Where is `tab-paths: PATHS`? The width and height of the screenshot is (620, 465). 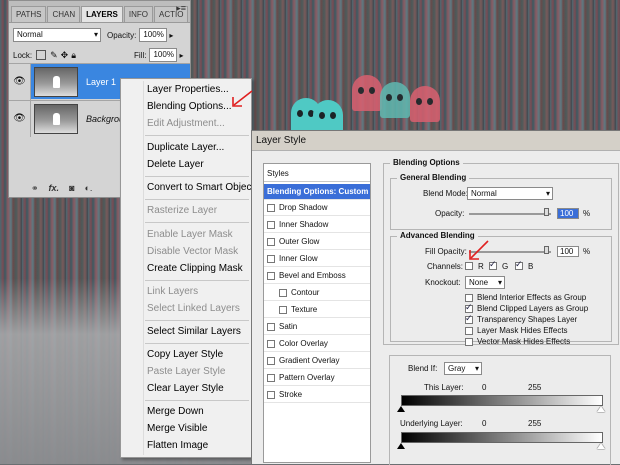
tab-paths: PATHS is located at coordinates (29, 14).